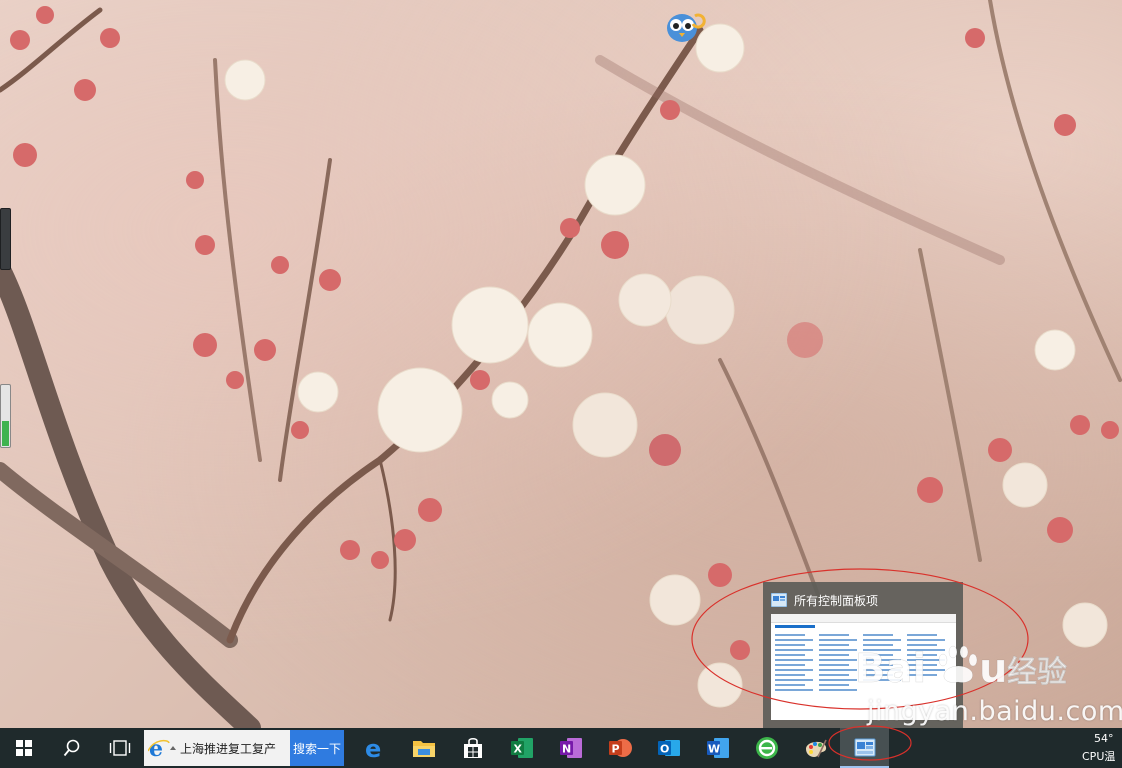  I want to click on search-submit-button: 搜索一下, so click(317, 748).